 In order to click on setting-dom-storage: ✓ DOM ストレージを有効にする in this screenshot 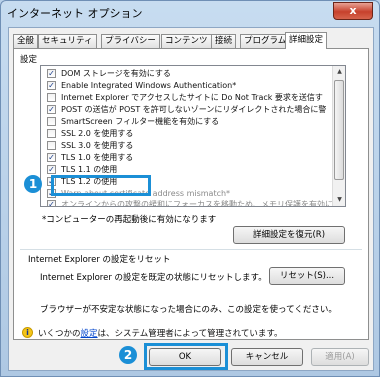, I will do `click(187, 73)`.